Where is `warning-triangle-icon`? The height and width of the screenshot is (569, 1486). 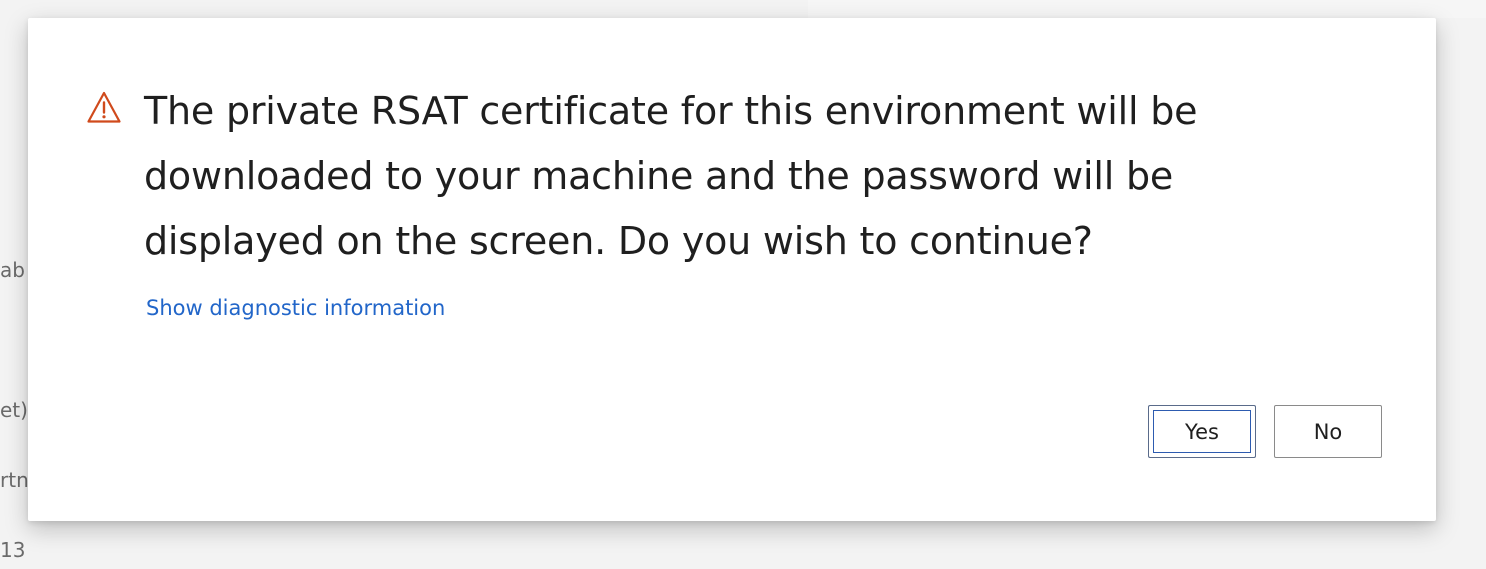 warning-triangle-icon is located at coordinates (104, 108).